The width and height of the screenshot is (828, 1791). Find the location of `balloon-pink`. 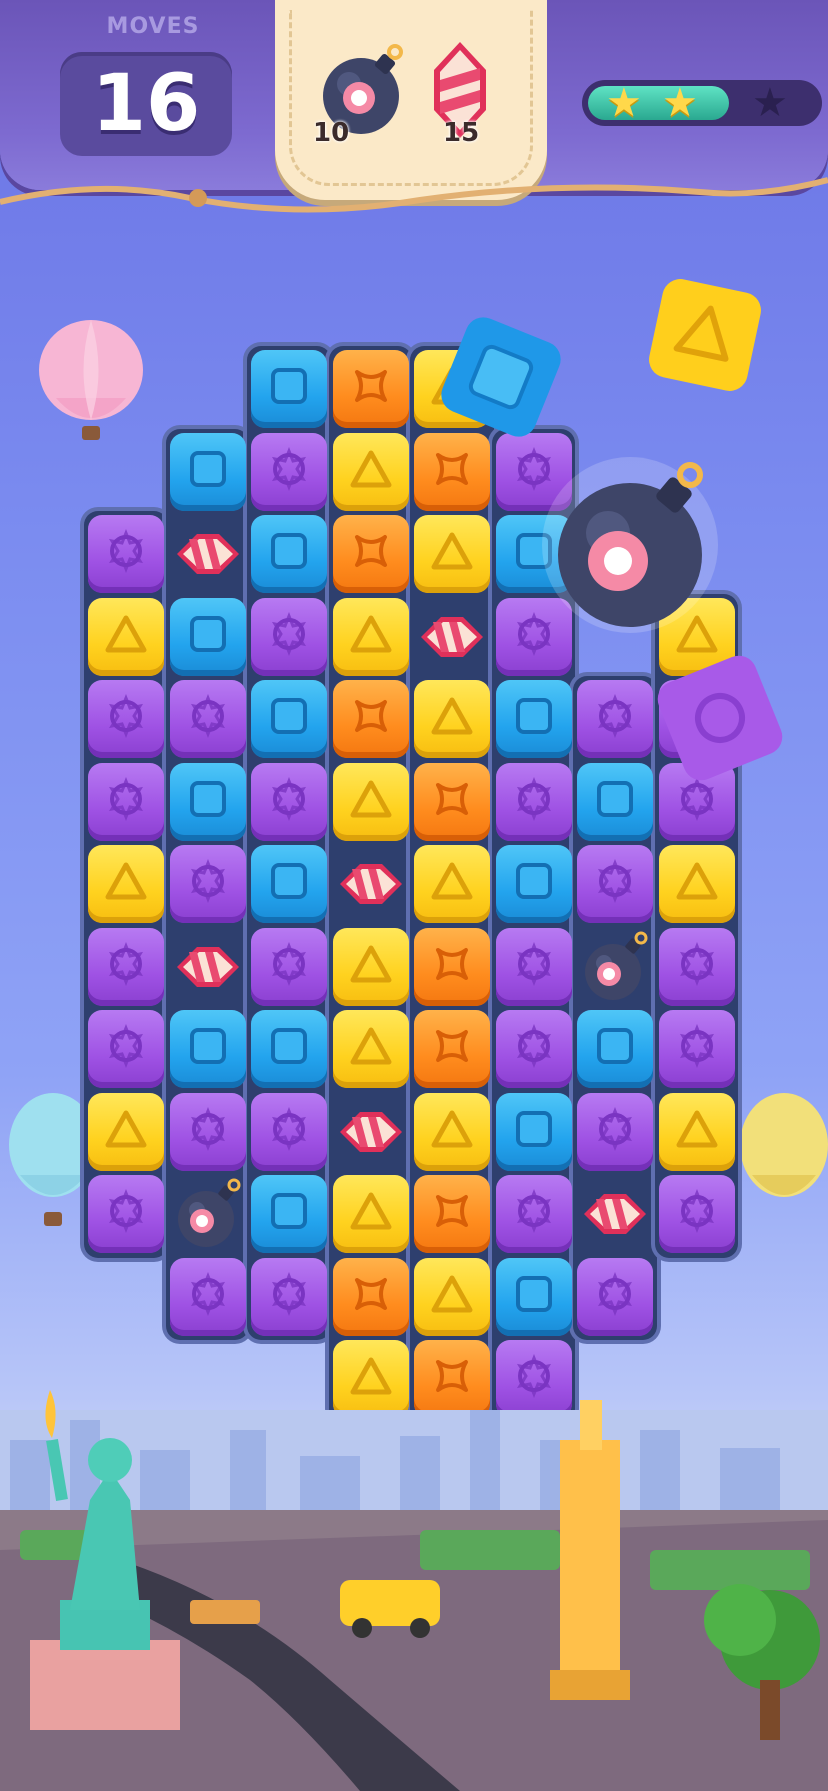

balloon-pink is located at coordinates (91, 380).